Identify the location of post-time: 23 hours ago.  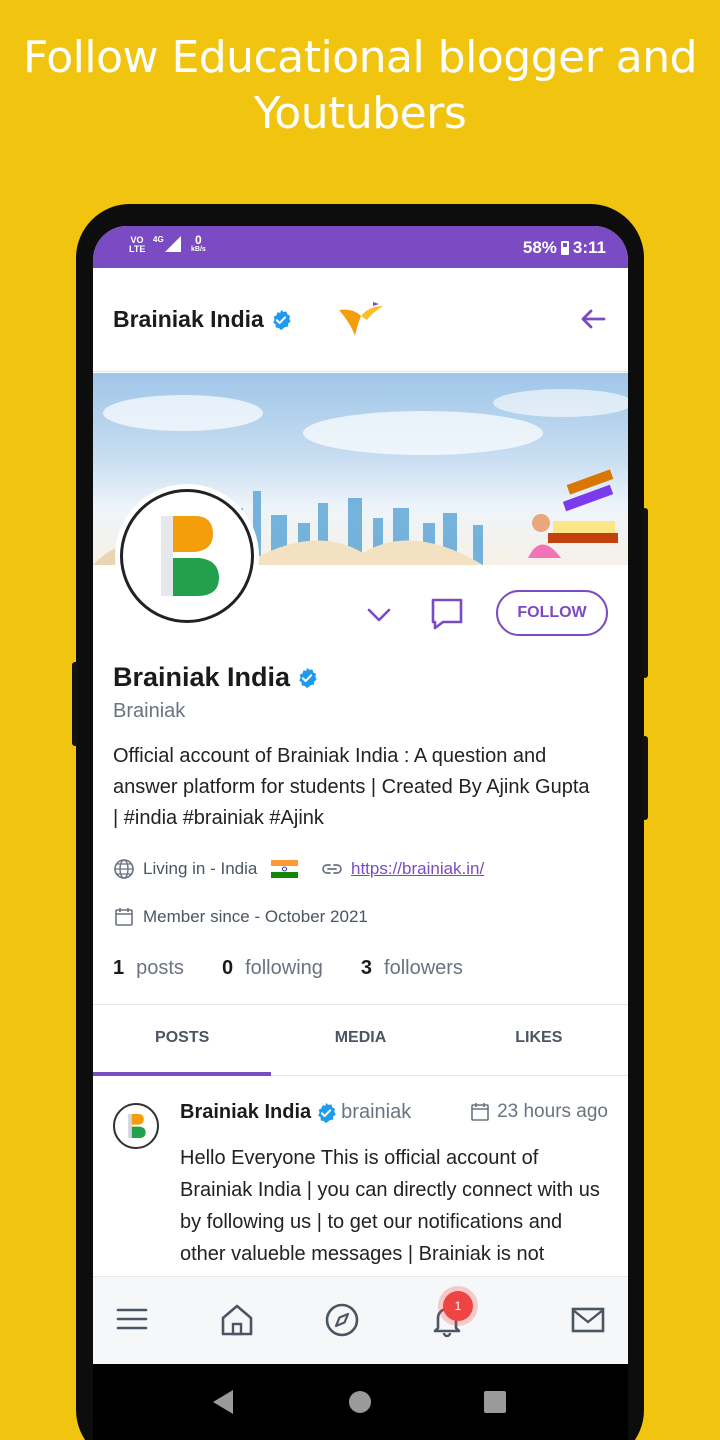
(538, 1112).